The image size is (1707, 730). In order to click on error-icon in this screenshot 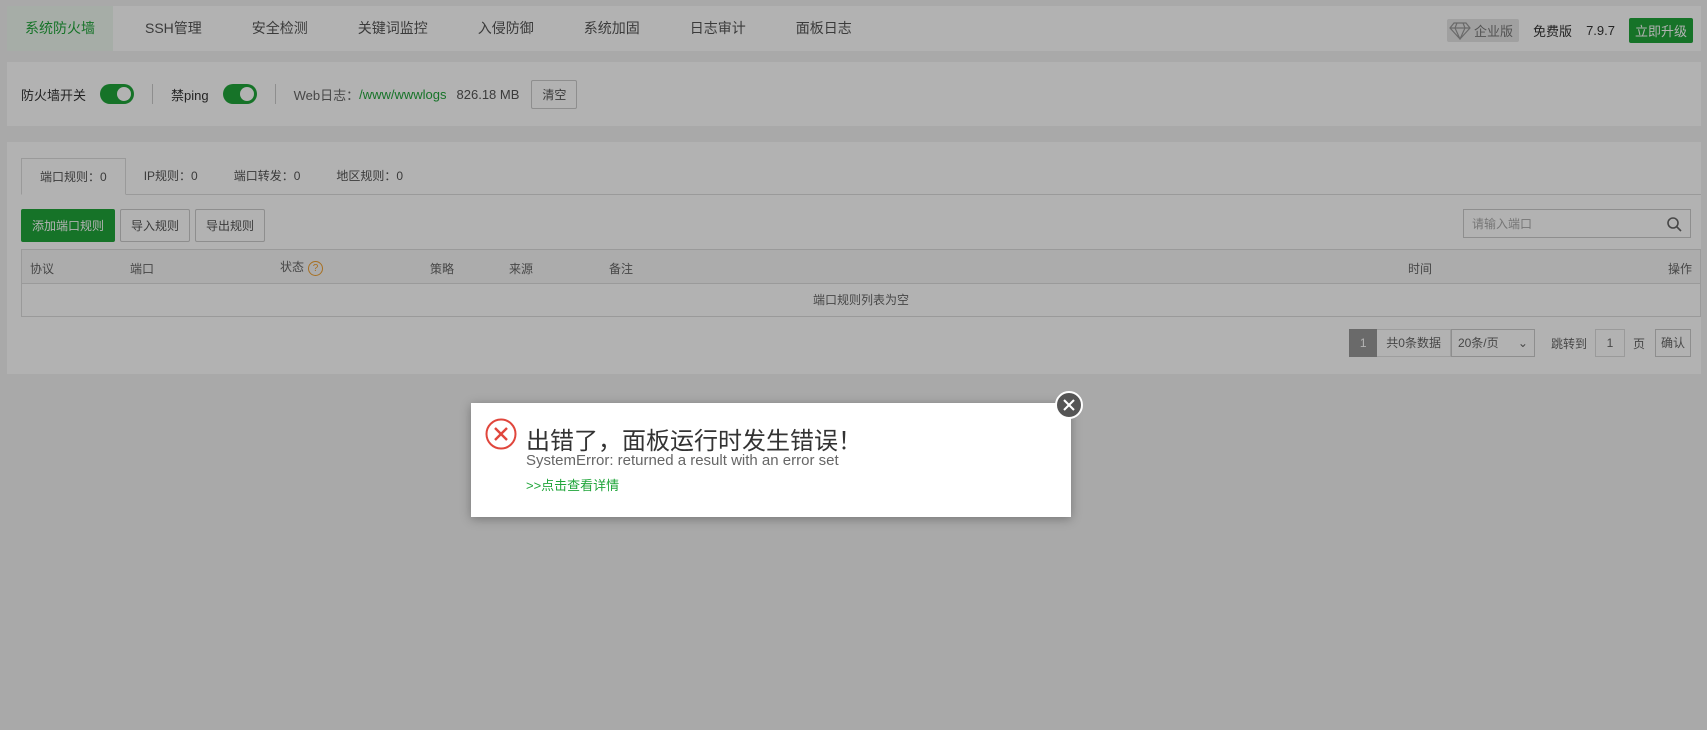, I will do `click(501, 434)`.